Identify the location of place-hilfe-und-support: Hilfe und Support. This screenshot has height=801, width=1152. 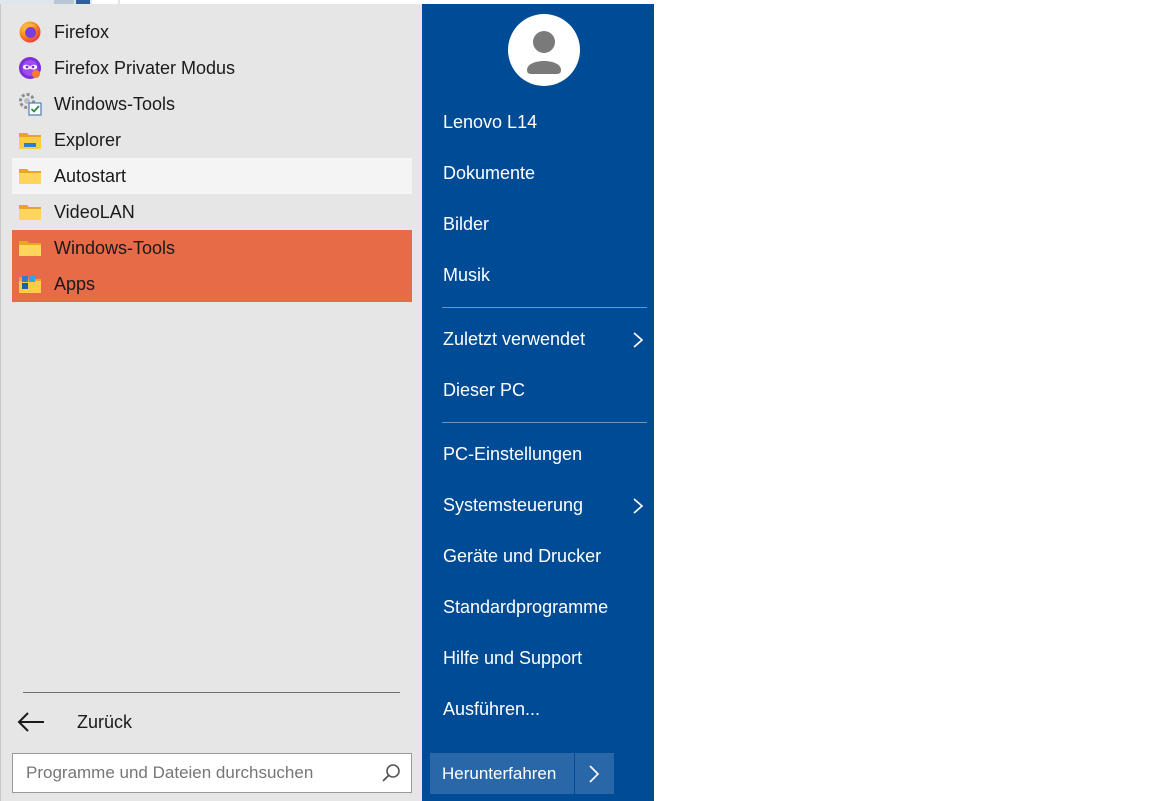
(547, 658).